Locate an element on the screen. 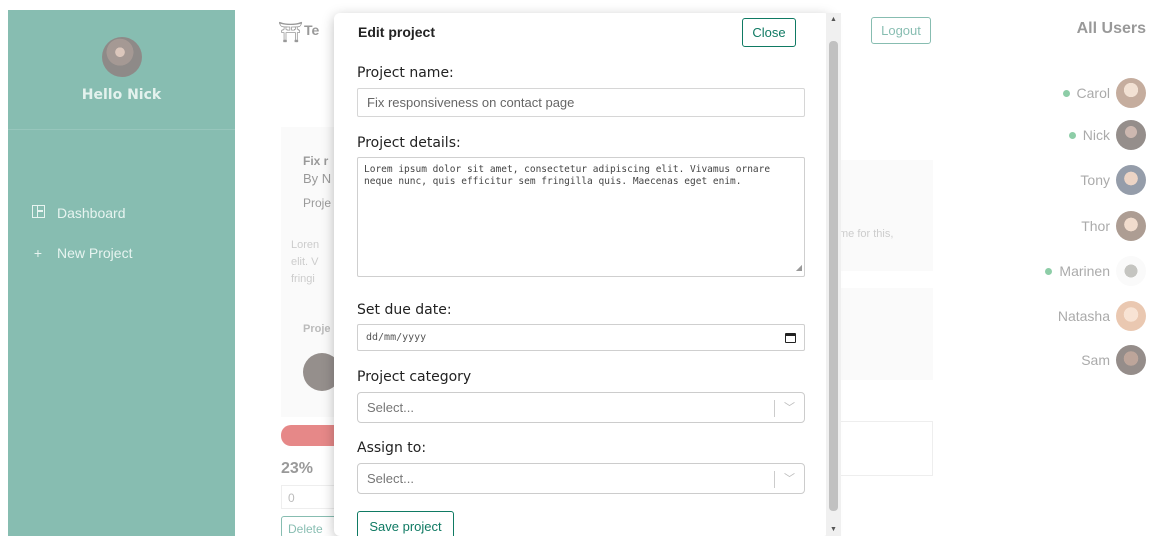 The image size is (1162, 536). project-category-select: Select... ﹀ is located at coordinates (581, 407).